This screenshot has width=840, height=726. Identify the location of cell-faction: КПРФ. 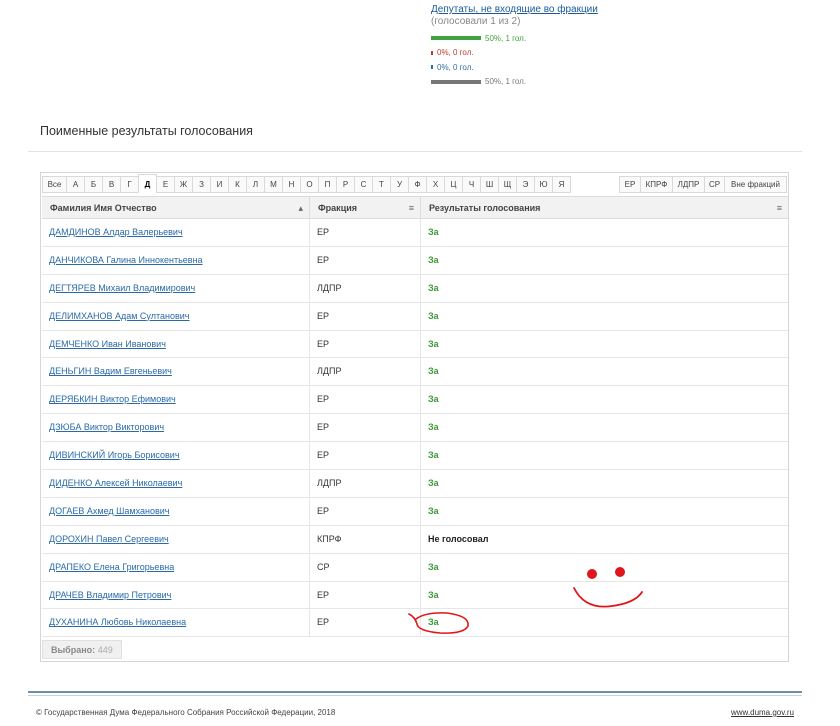
(365, 539).